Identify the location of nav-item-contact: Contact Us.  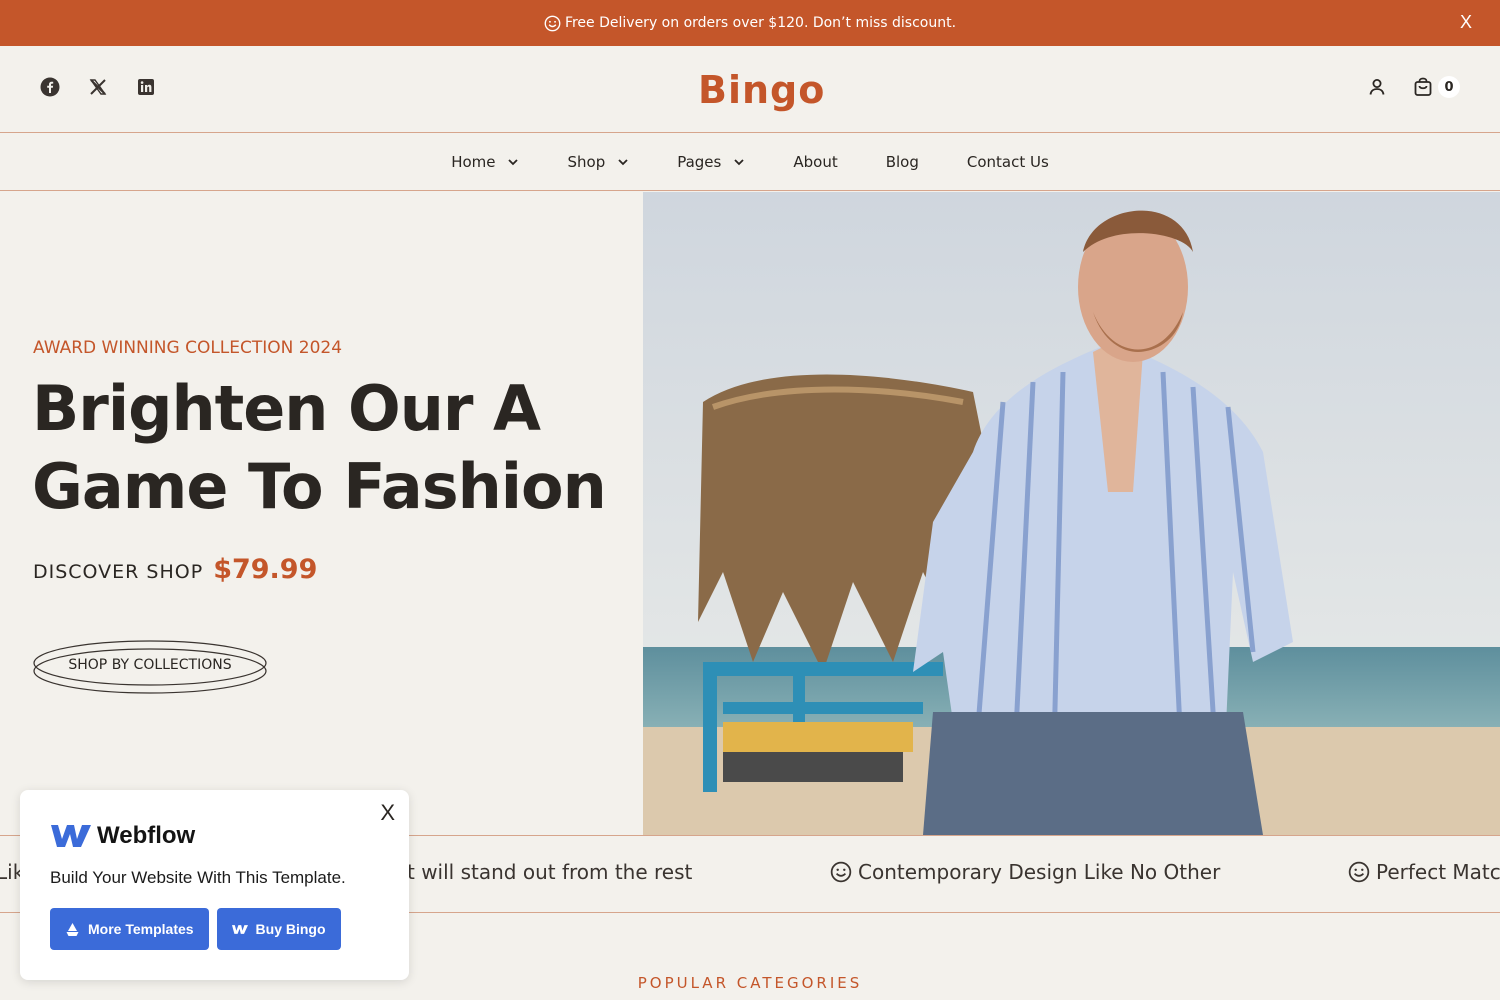
(1008, 162).